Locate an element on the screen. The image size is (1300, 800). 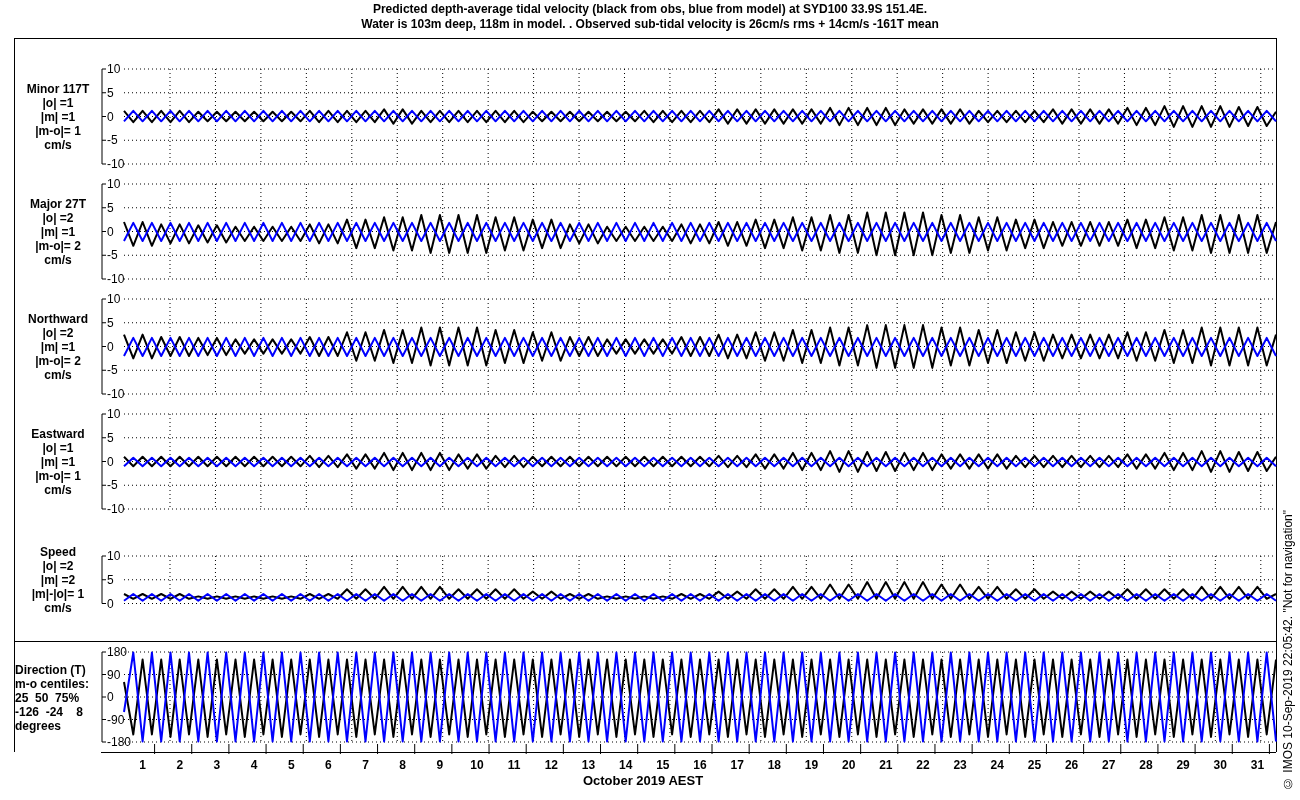
x-tick-label: 7 is located at coordinates (365, 765).